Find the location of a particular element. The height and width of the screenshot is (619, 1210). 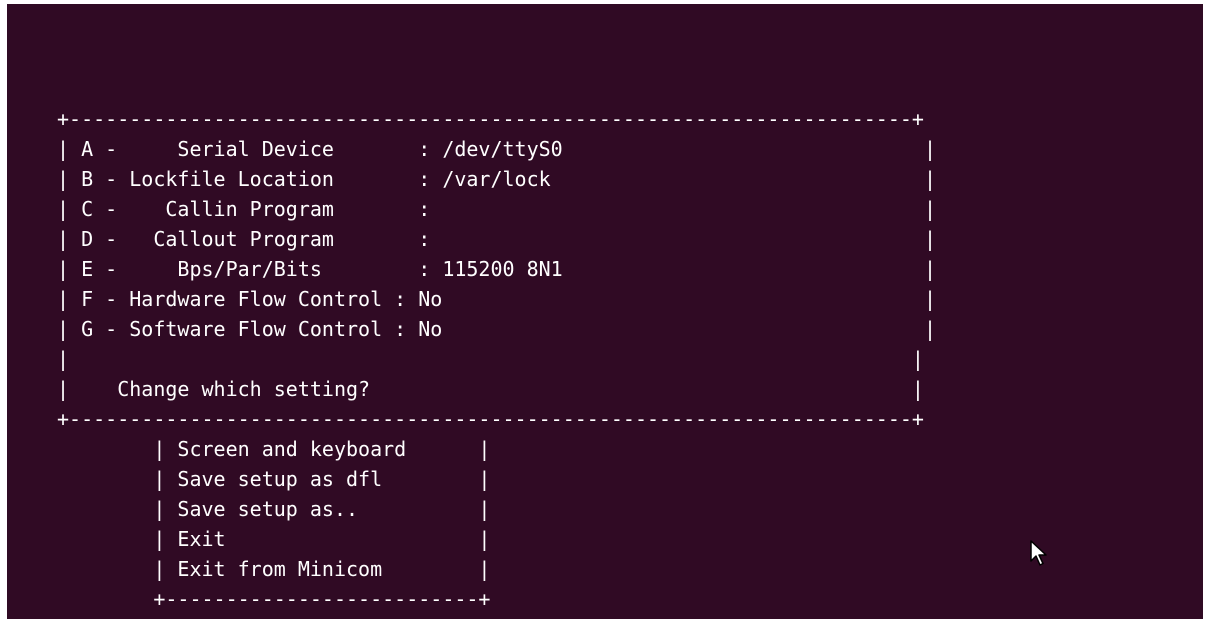

setting-b-lockfile-location: | B - Lockfile Location : /var/lock | is located at coordinates (496, 179).